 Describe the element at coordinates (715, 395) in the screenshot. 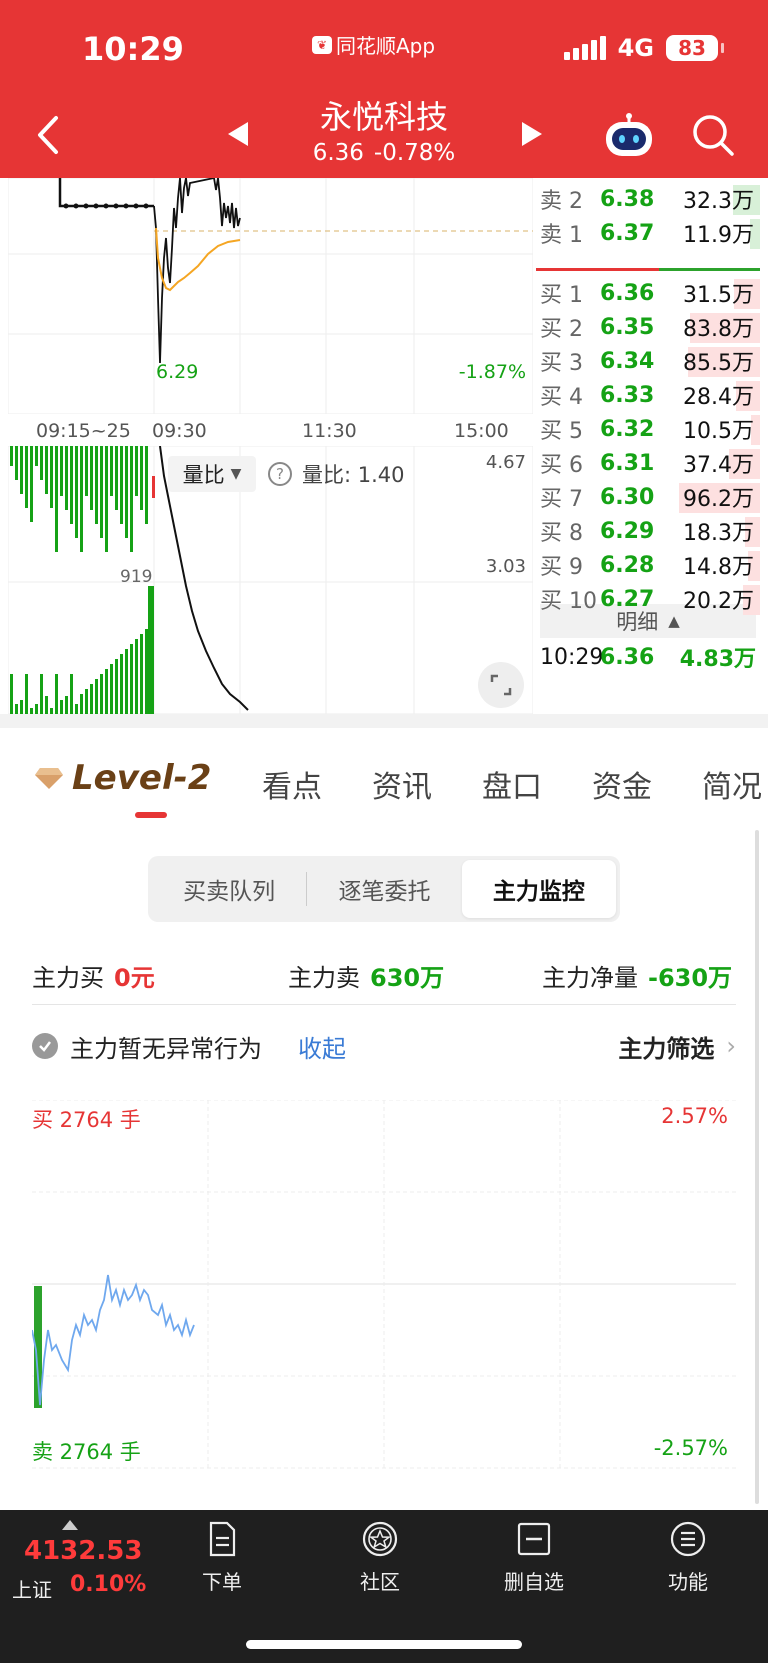

I see `buy-volume: 28.4万` at that location.